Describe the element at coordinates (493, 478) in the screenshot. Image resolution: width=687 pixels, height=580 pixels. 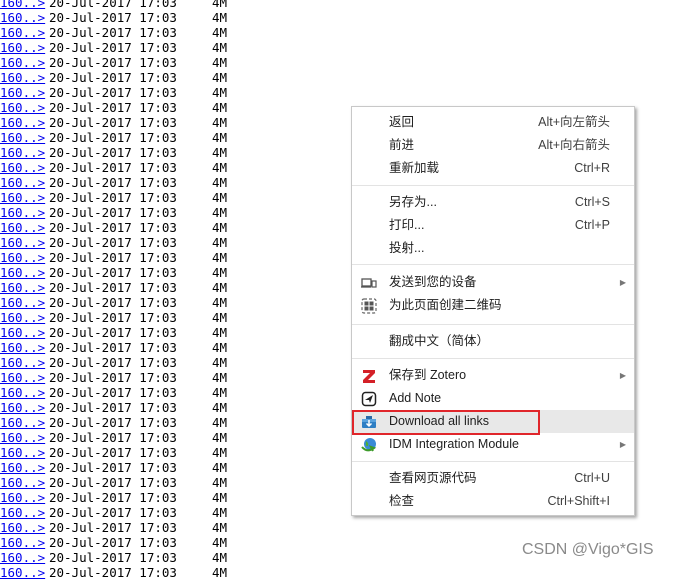
I see `menu-item-view-source: 查看网页源代码 Ctrl+U` at that location.